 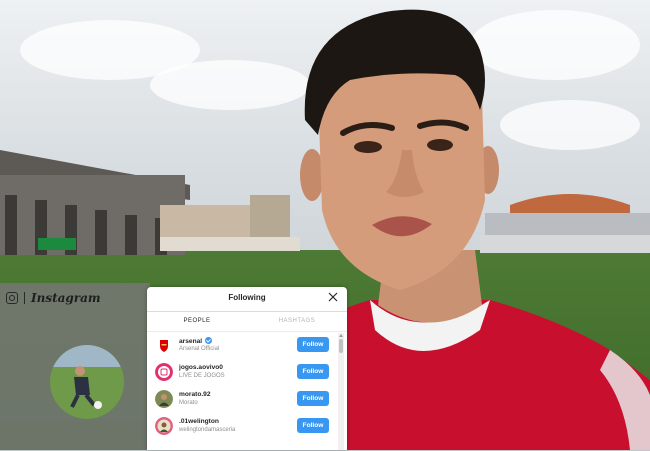 What do you see at coordinates (209, 340) in the screenshot?
I see `verified-badge-icon` at bounding box center [209, 340].